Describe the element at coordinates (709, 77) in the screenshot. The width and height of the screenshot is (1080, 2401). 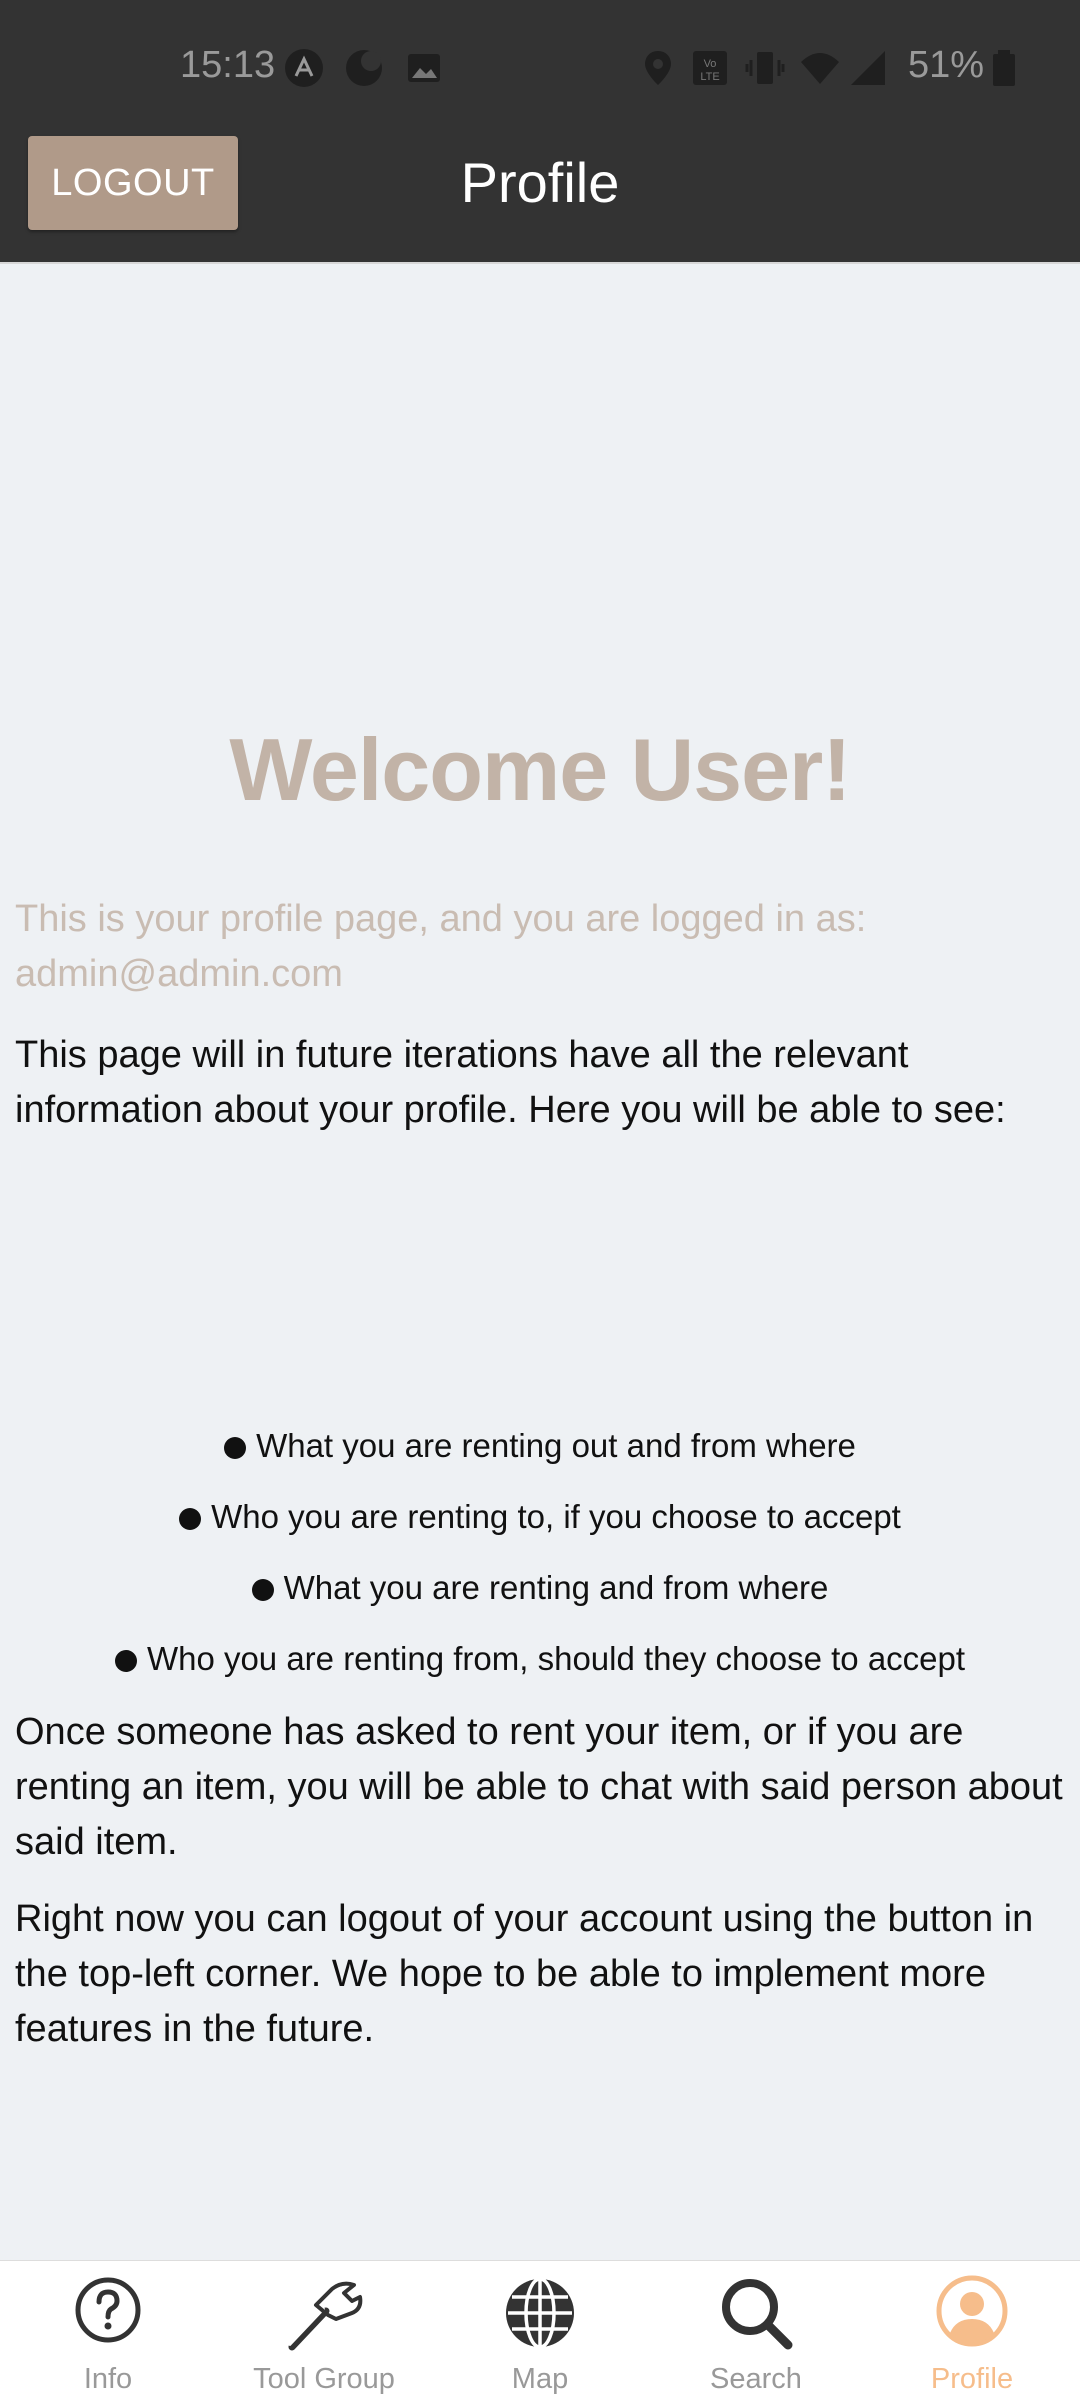
I see `svg-text: LTE` at that location.